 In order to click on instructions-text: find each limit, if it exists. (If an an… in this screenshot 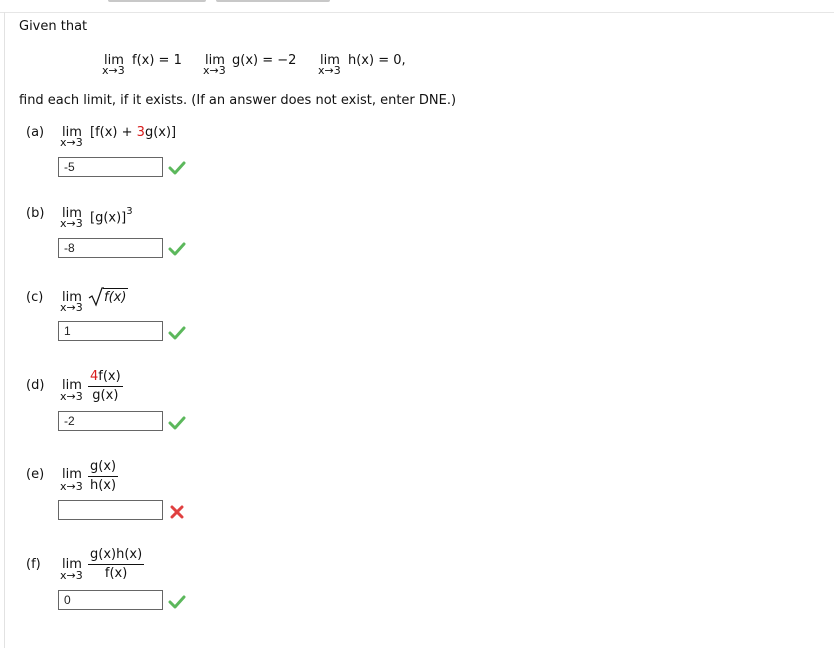, I will do `click(238, 100)`.